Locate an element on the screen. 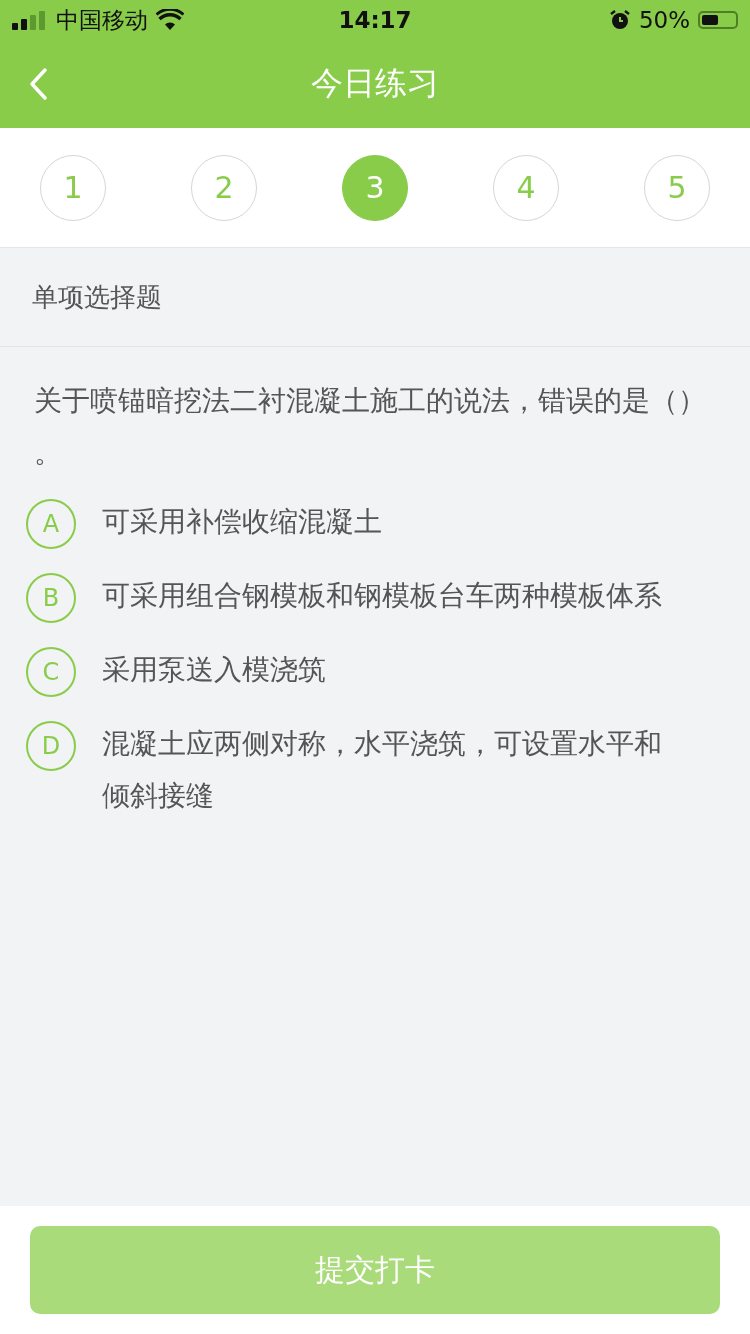 This screenshot has height=1334, width=750. alarm-icon is located at coordinates (619, 20).